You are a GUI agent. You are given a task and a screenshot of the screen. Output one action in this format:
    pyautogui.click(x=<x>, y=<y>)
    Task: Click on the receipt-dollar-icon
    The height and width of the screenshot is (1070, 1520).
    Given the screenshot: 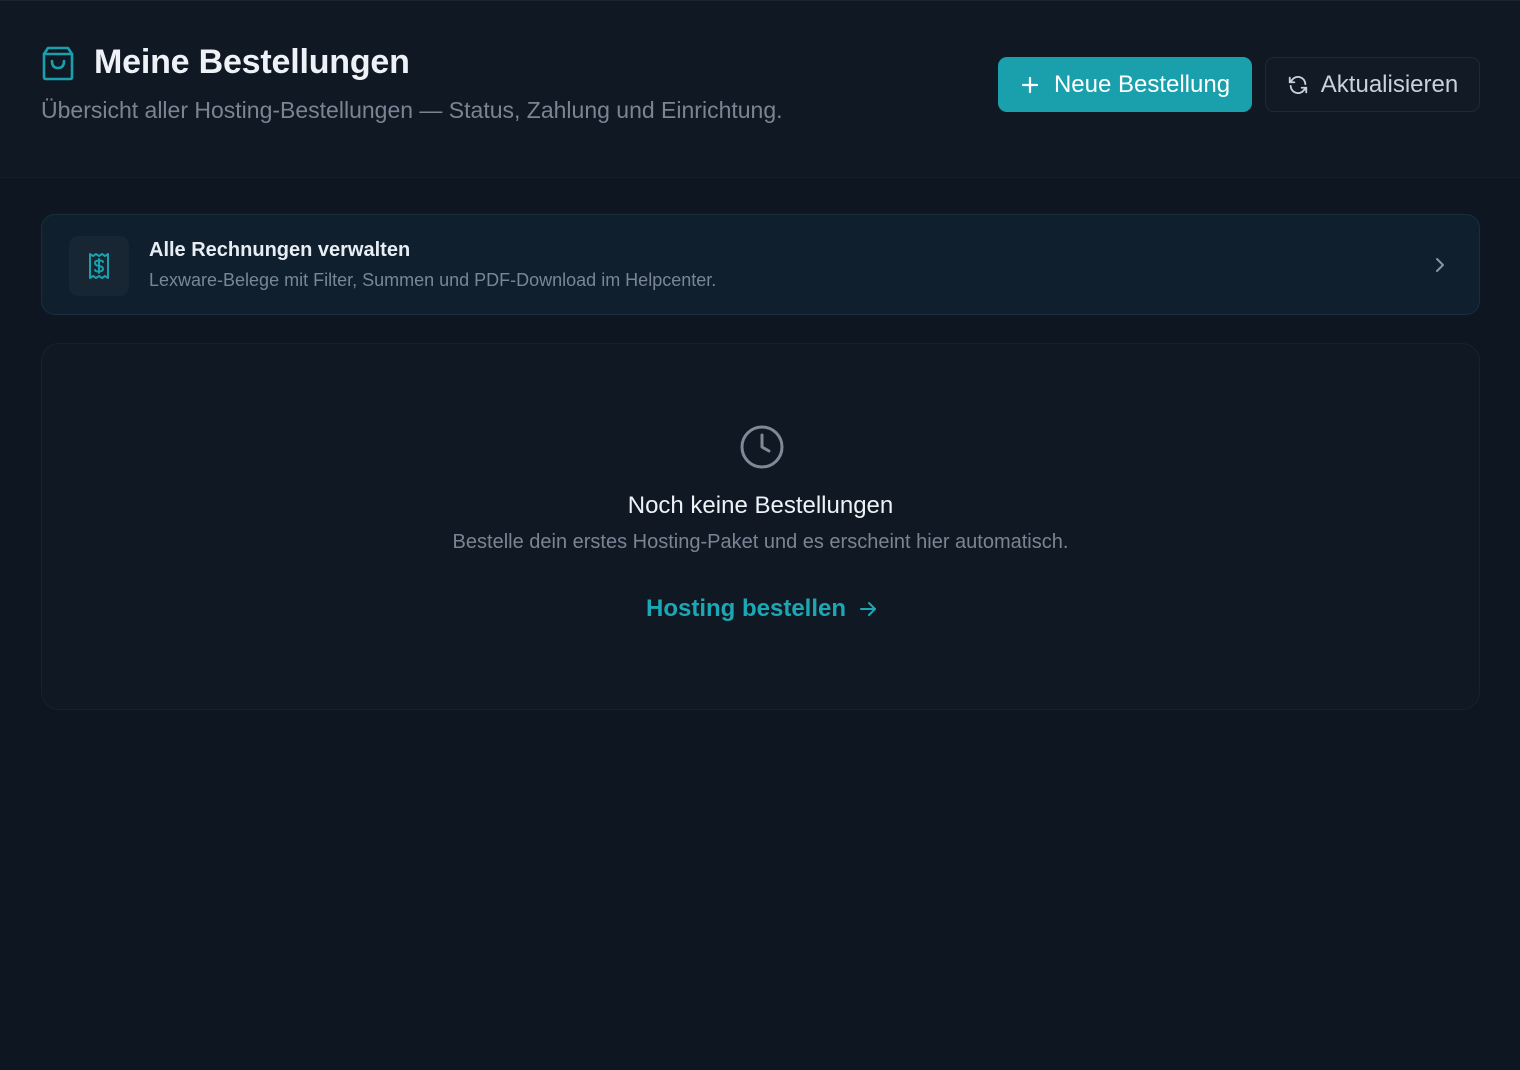 What is the action you would take?
    pyautogui.click(x=99, y=266)
    